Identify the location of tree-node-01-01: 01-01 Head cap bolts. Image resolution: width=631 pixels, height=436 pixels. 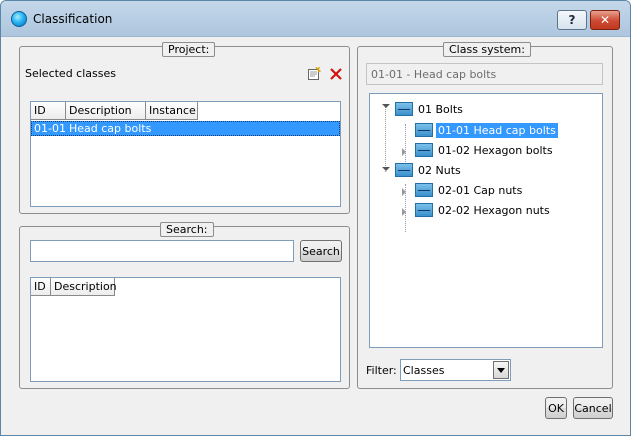
(486, 130).